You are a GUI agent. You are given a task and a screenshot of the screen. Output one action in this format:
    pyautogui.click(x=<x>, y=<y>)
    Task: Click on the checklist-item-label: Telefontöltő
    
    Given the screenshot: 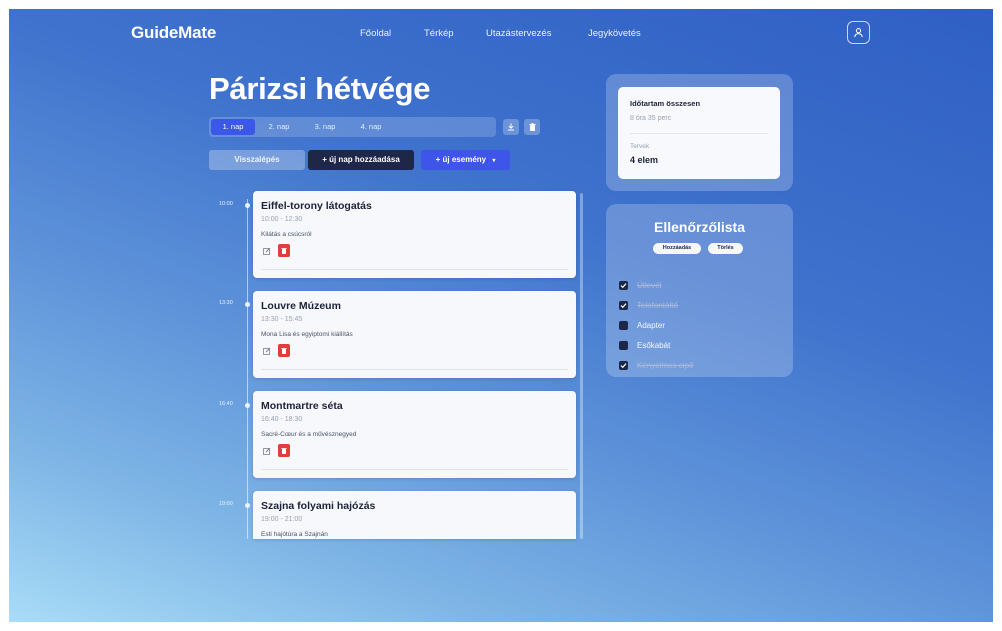 What is the action you would take?
    pyautogui.click(x=657, y=305)
    